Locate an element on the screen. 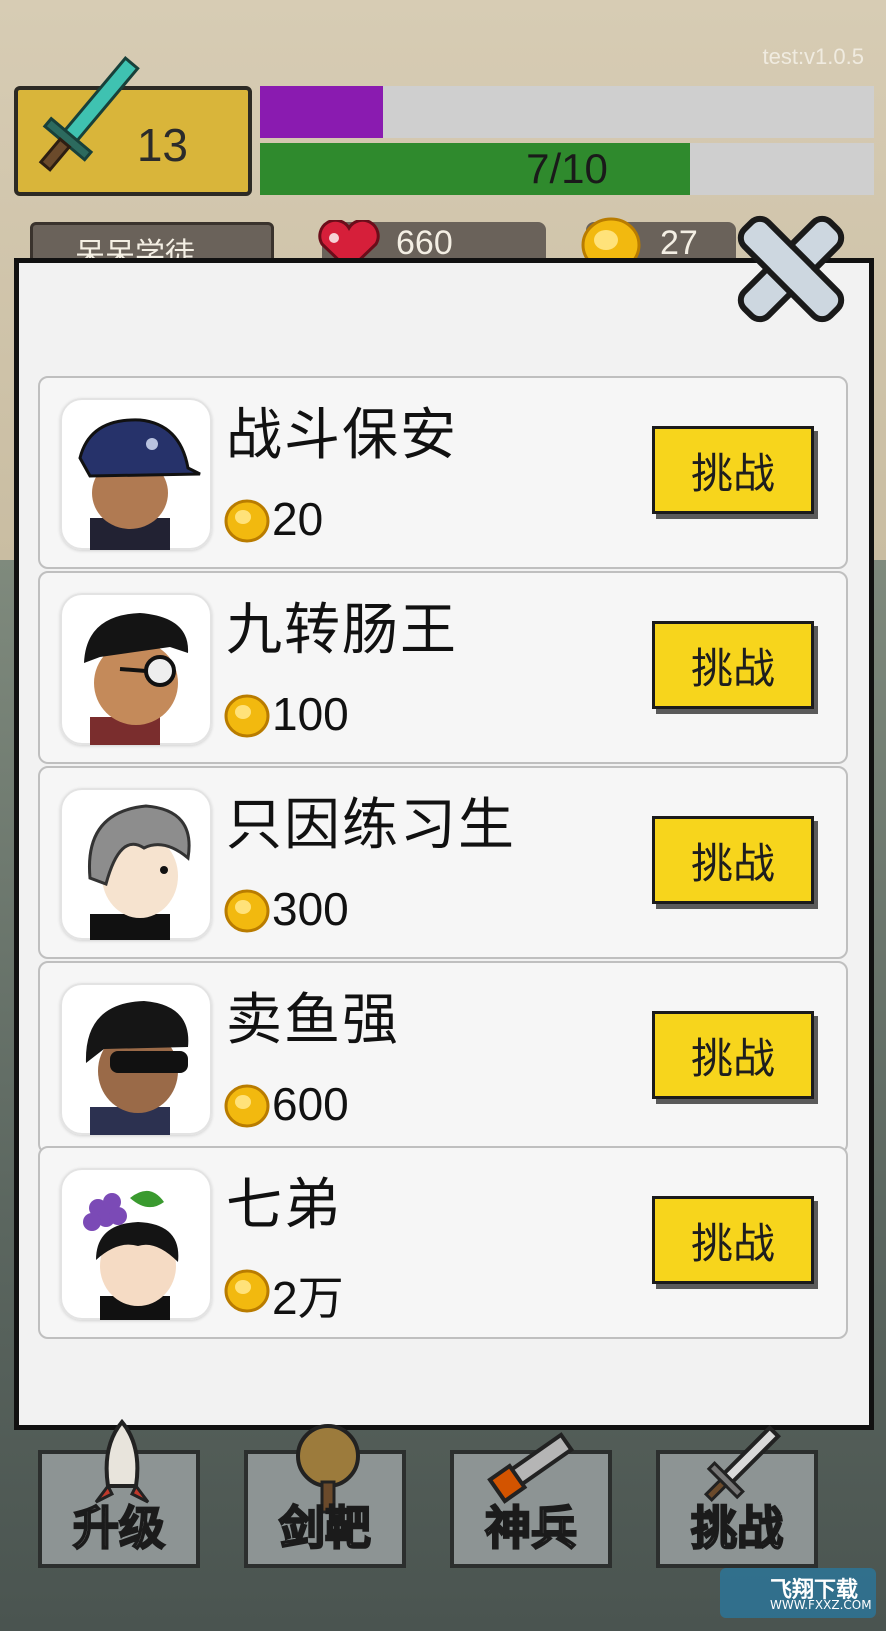 This screenshot has width=886, height=1631. opponent-name: 九转肠王 is located at coordinates (342, 630).